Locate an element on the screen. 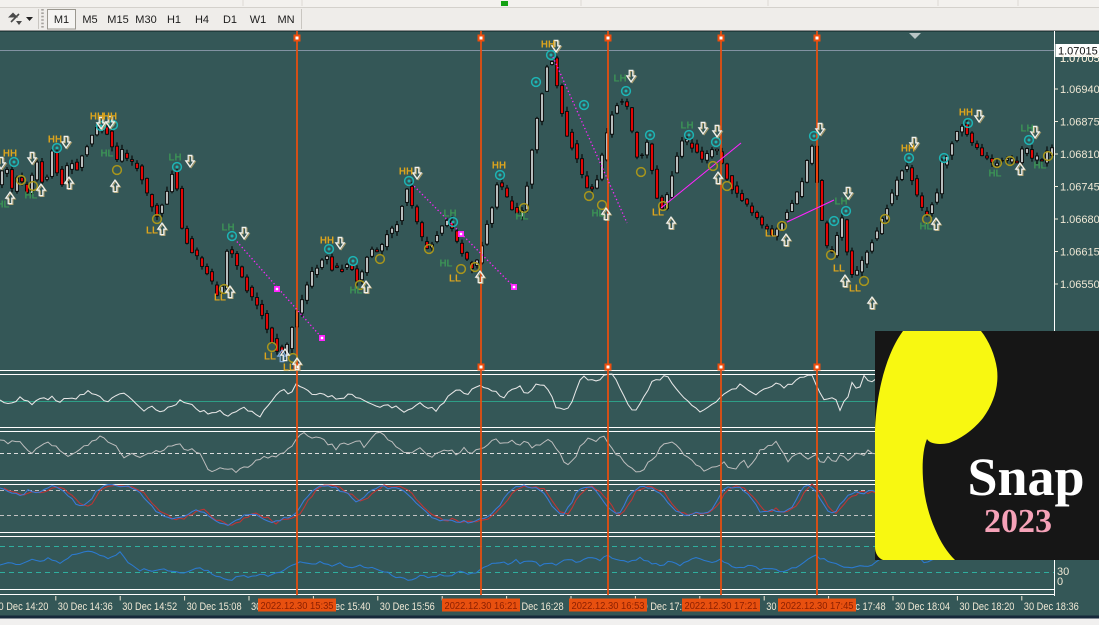  svg-text: 2023 is located at coordinates (1018, 521).